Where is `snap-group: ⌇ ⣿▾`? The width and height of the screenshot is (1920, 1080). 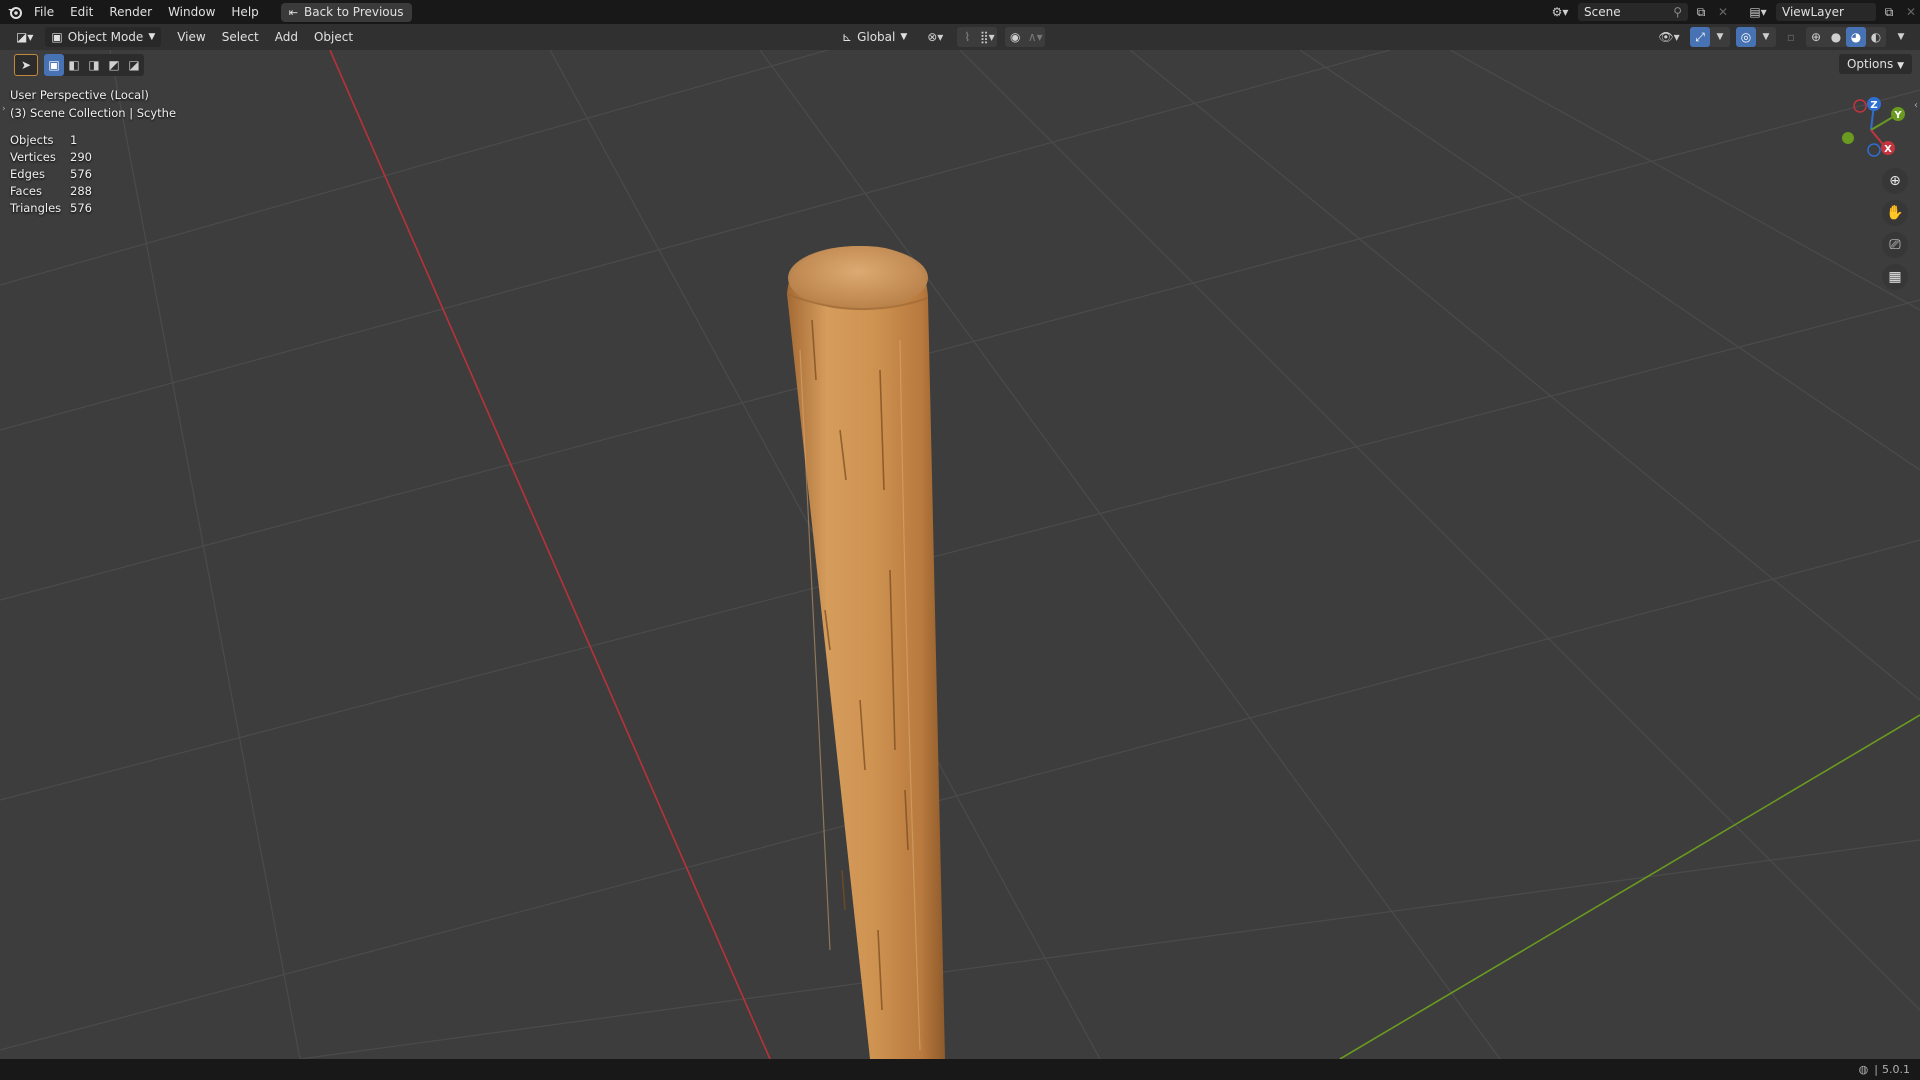
snap-group: ⌇ ⣿▾ is located at coordinates (977, 37).